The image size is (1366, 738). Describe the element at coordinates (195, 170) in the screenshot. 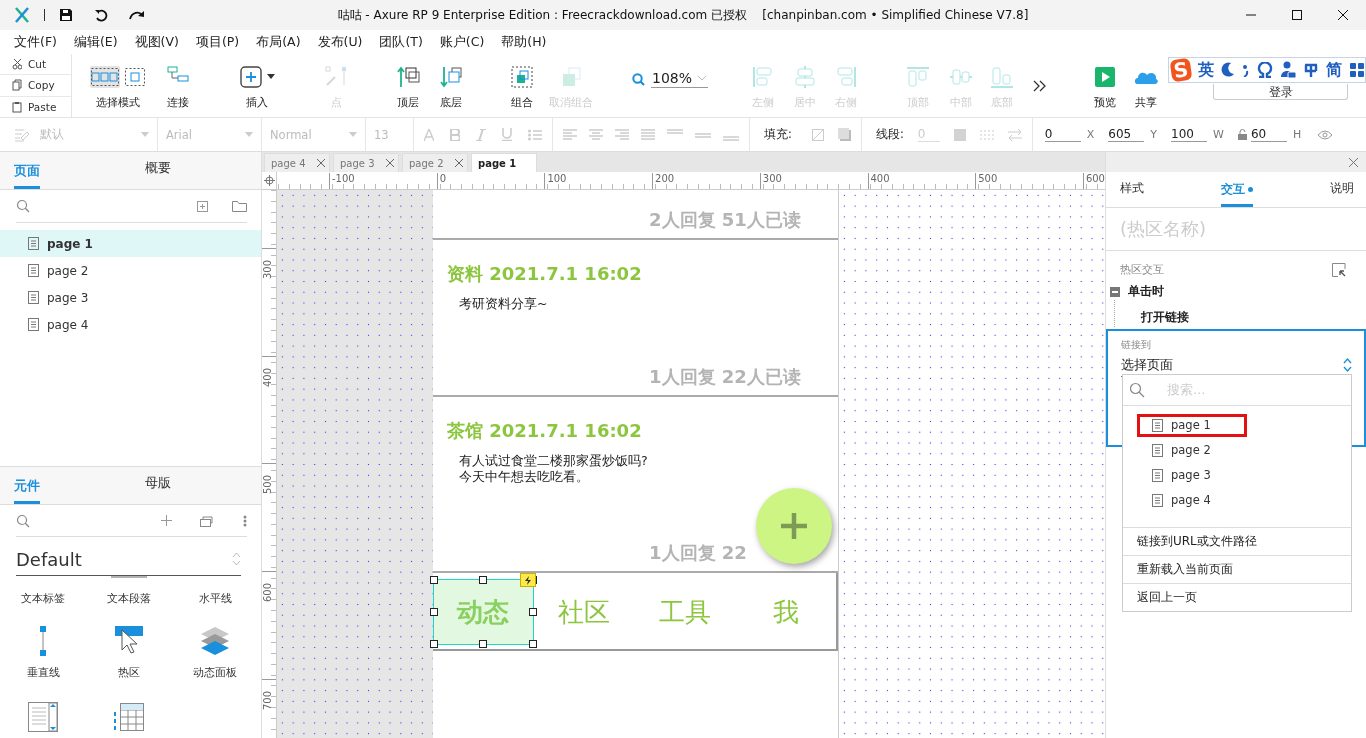

I see `panel-tab: 概要` at that location.